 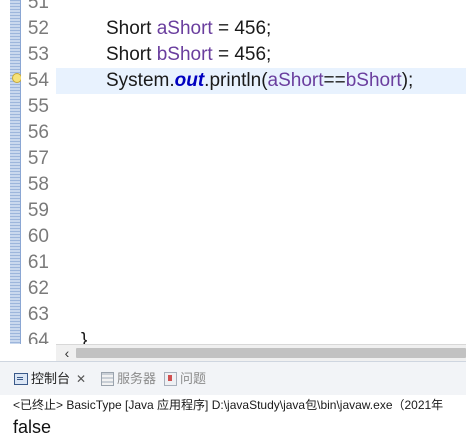 What do you see at coordinates (271, 353) in the screenshot?
I see `scrollbar-thumb` at bounding box center [271, 353].